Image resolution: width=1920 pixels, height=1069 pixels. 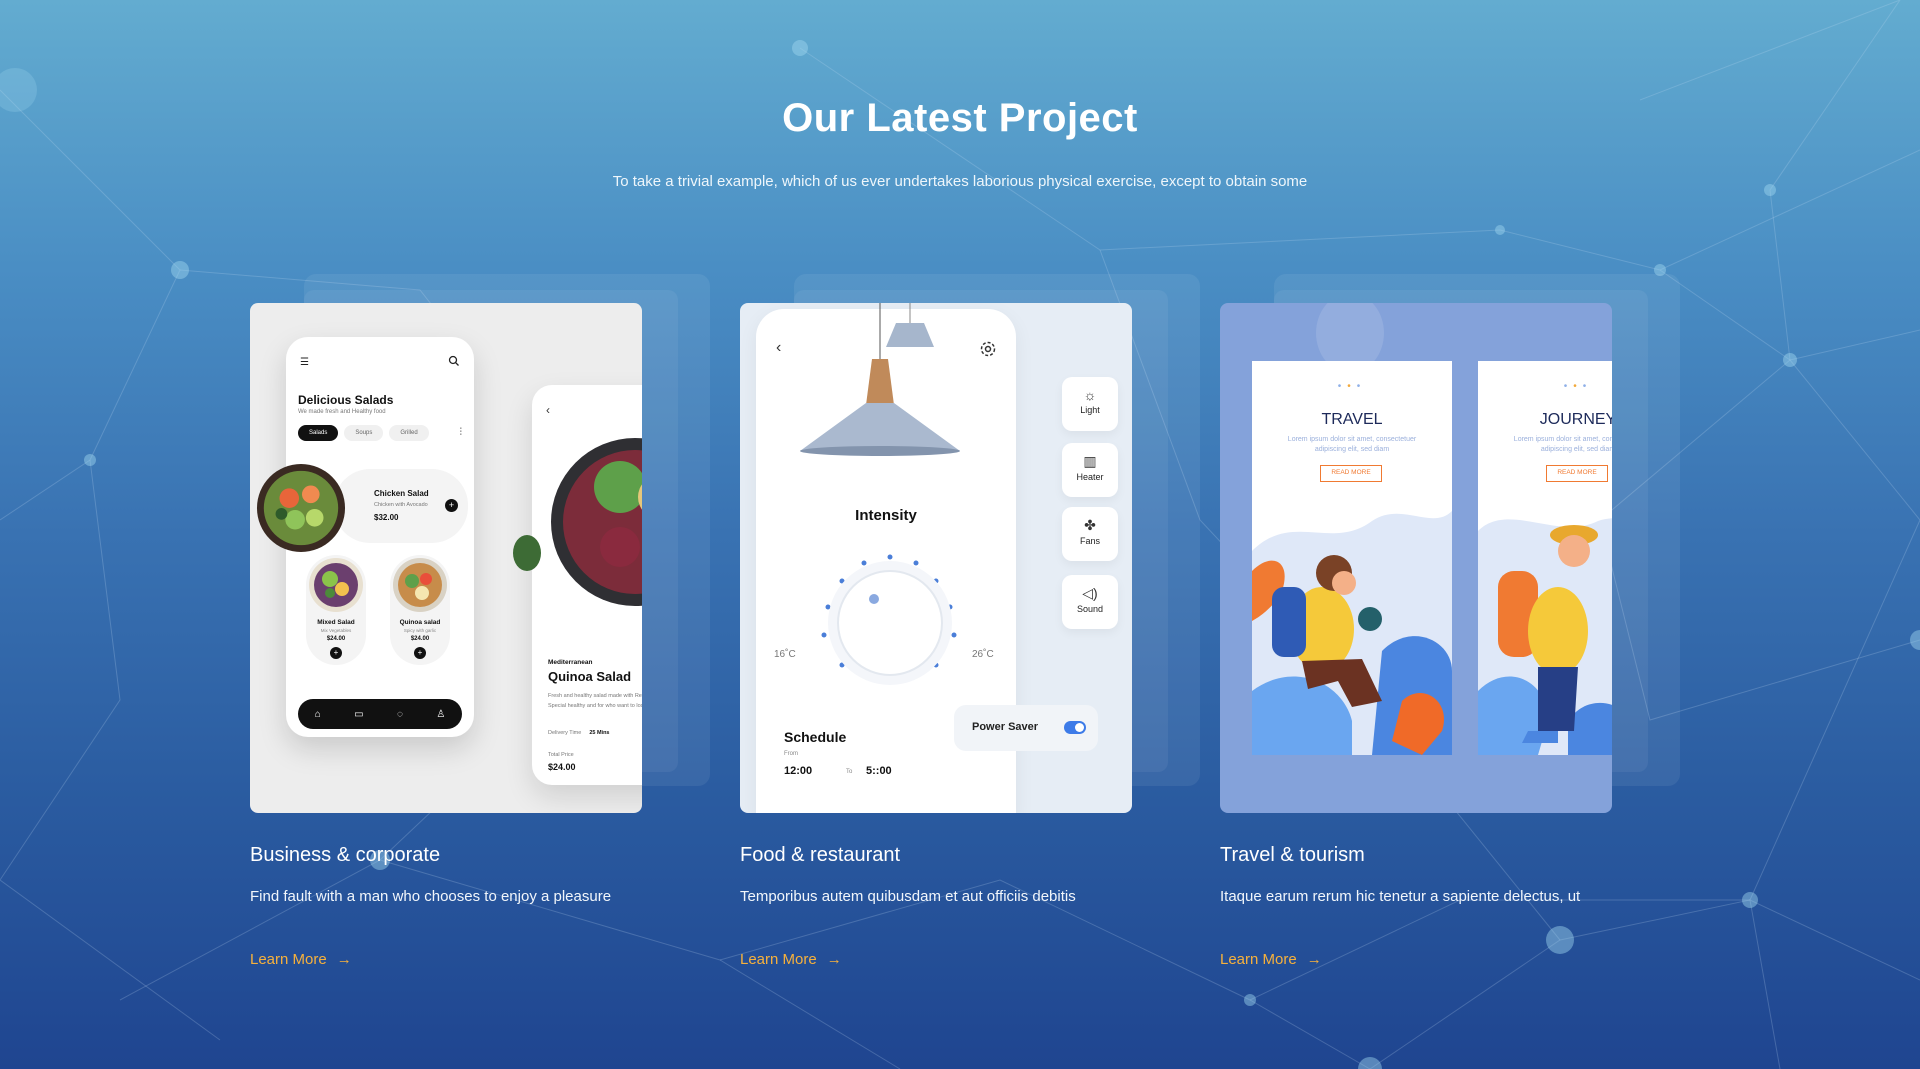 What do you see at coordinates (420, 622) in the screenshot?
I see `item-name: Quinoa salad` at bounding box center [420, 622].